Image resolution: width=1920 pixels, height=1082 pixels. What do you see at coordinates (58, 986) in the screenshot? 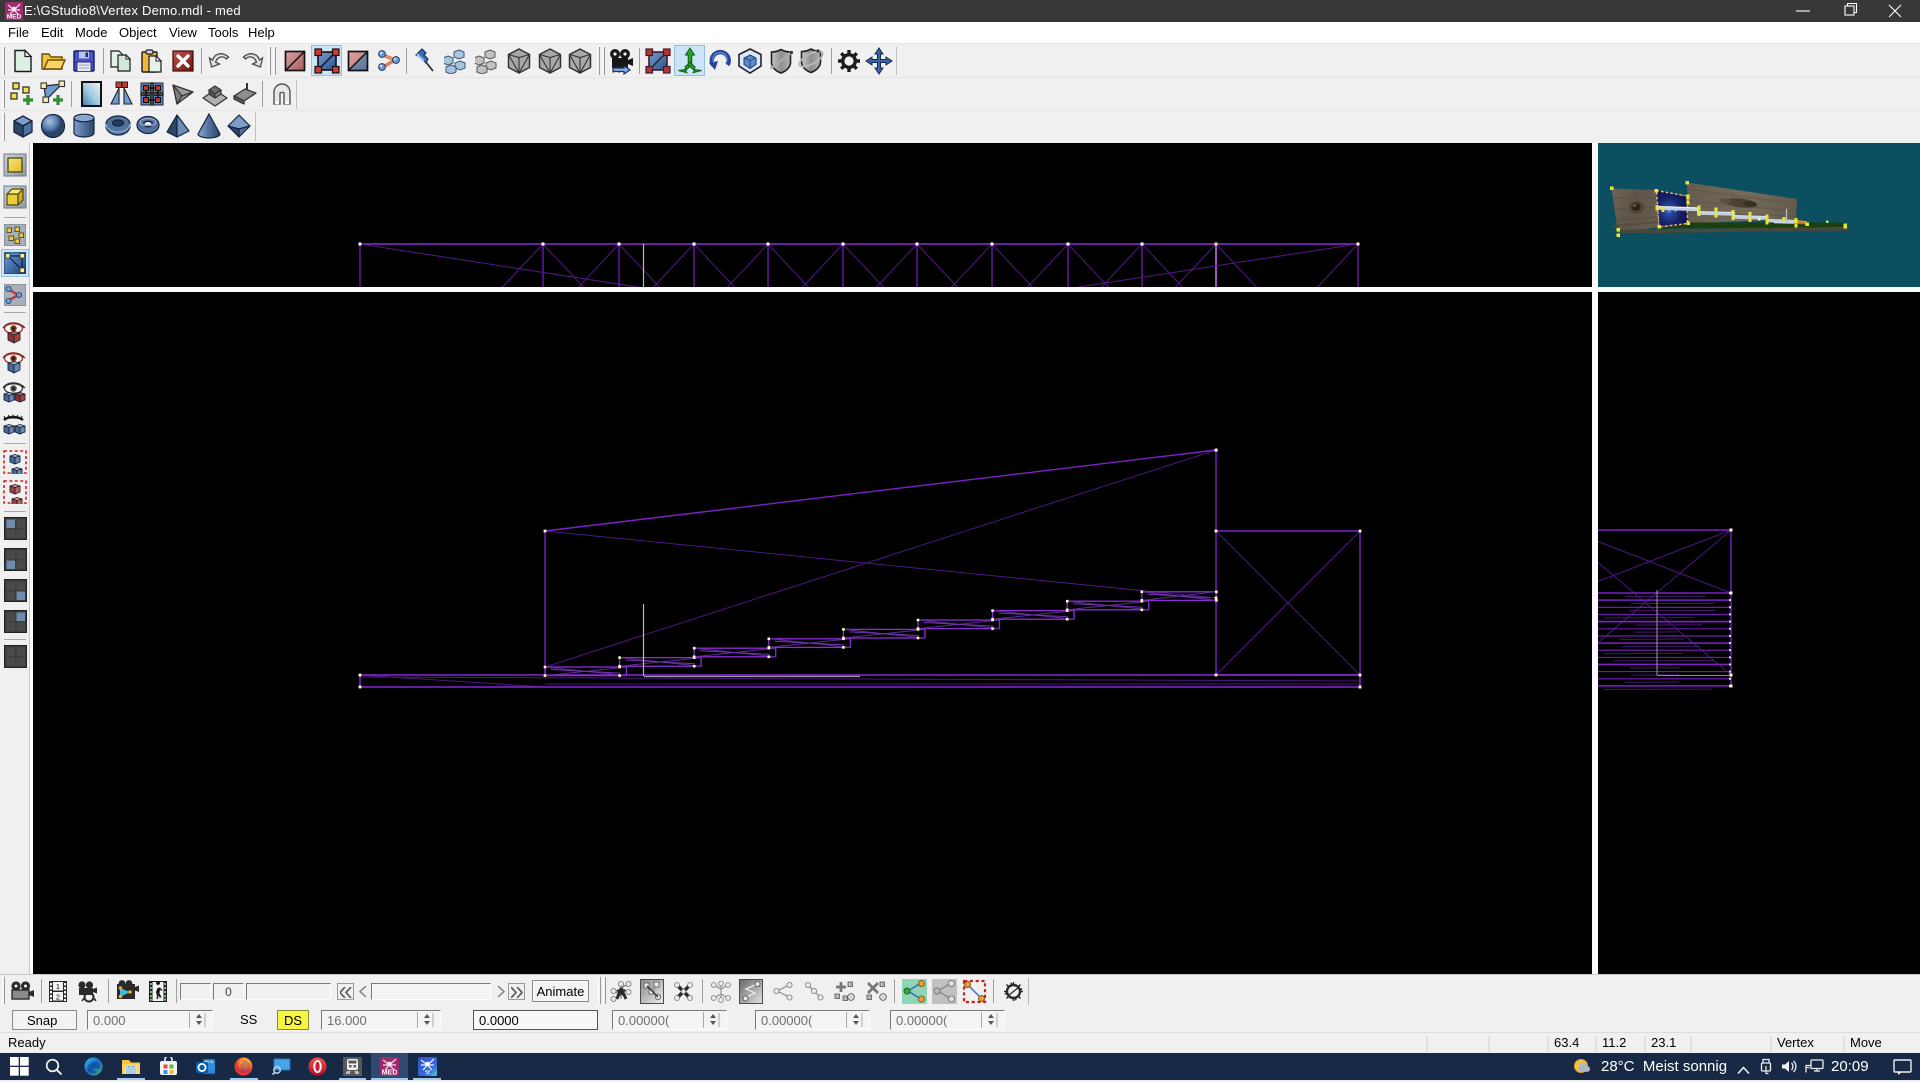
I see `svg-text: 1` at bounding box center [58, 986].